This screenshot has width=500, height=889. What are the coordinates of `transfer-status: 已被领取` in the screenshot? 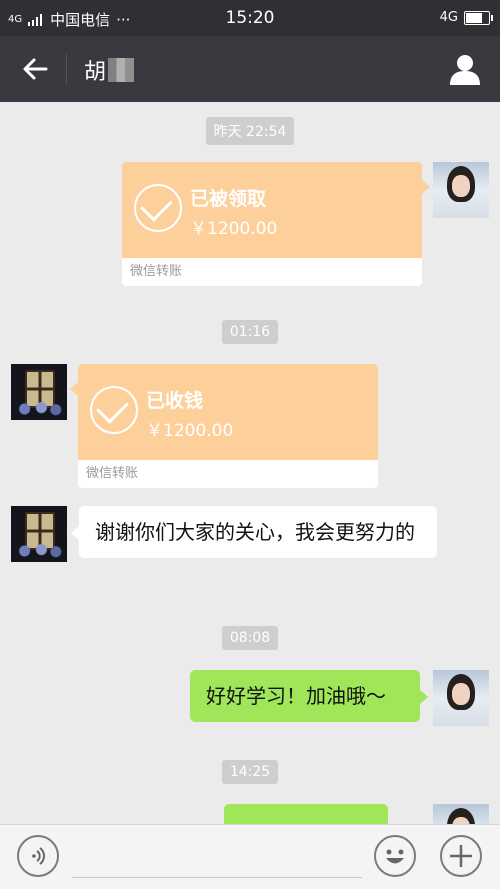 It's located at (228, 199).